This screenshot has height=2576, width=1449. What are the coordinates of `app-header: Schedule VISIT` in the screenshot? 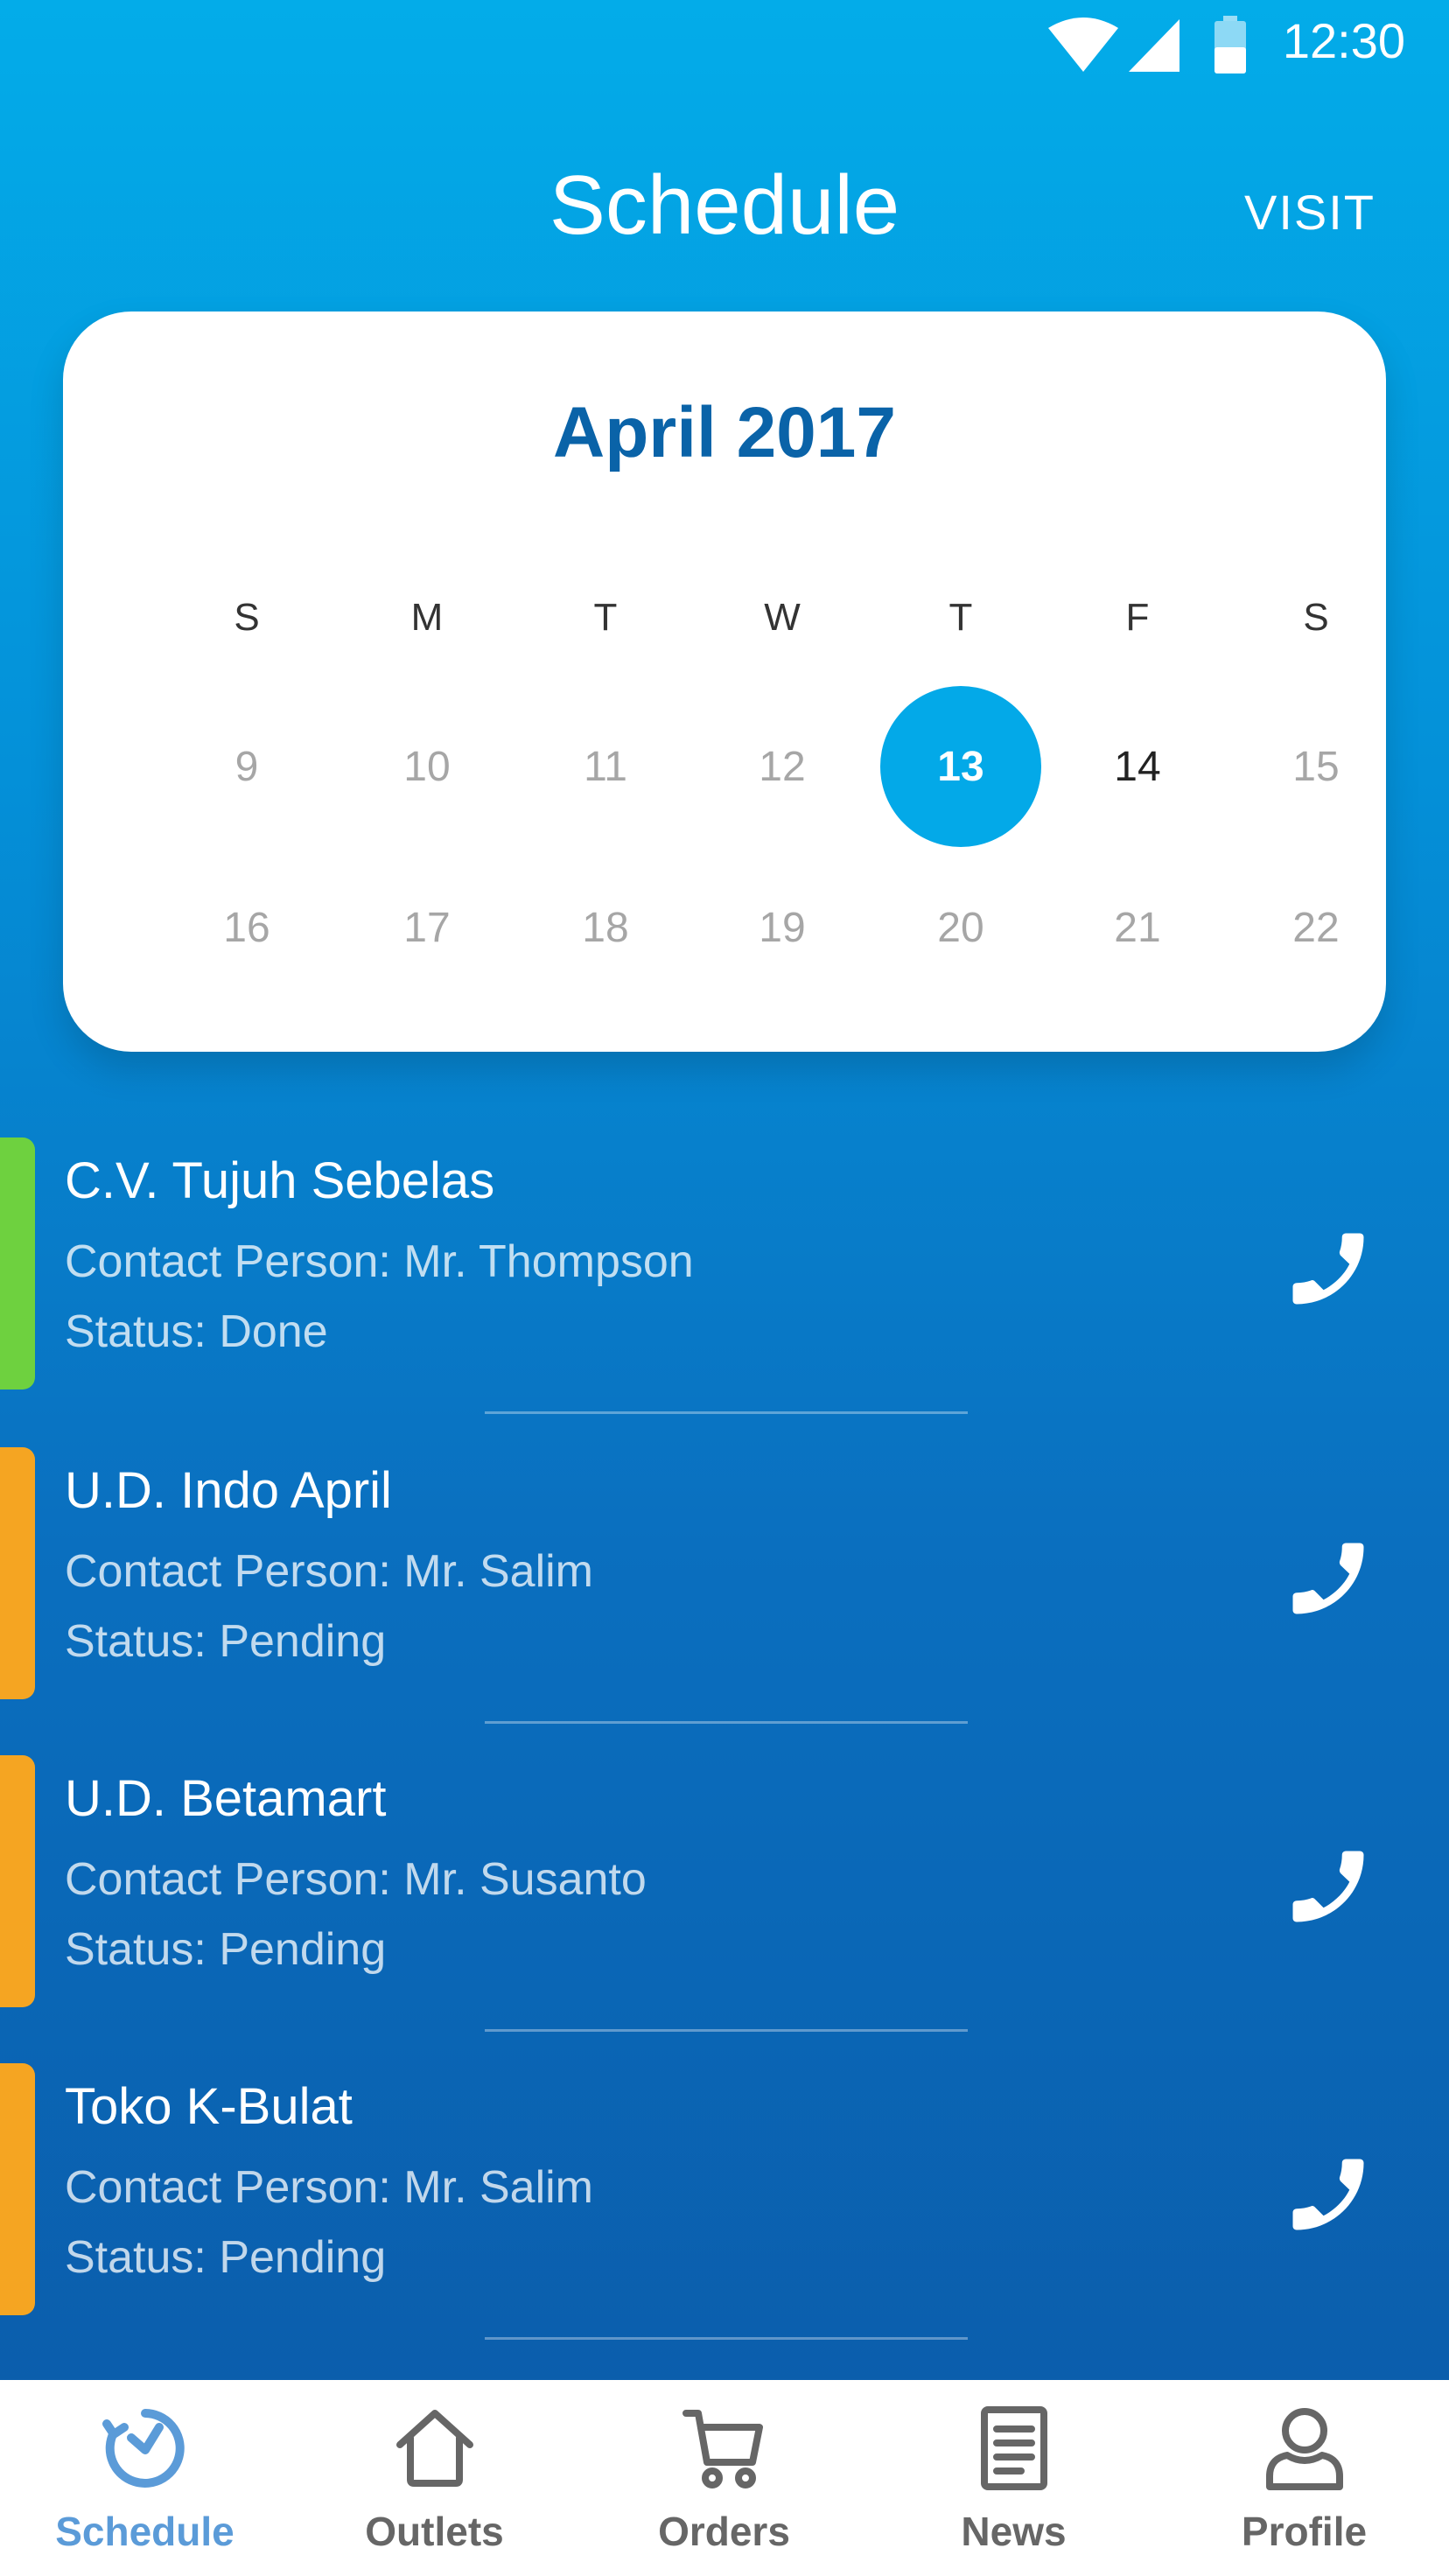 It's located at (724, 201).